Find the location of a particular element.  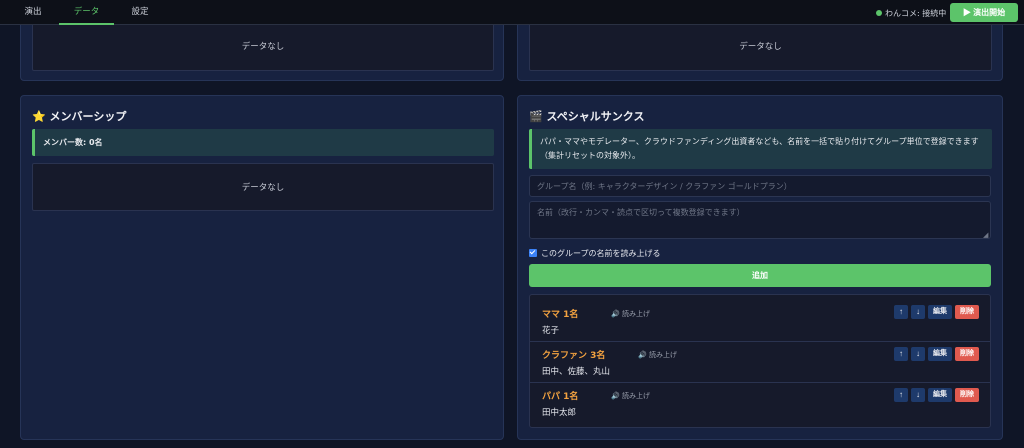

add-group-button: 追加 is located at coordinates (760, 275).